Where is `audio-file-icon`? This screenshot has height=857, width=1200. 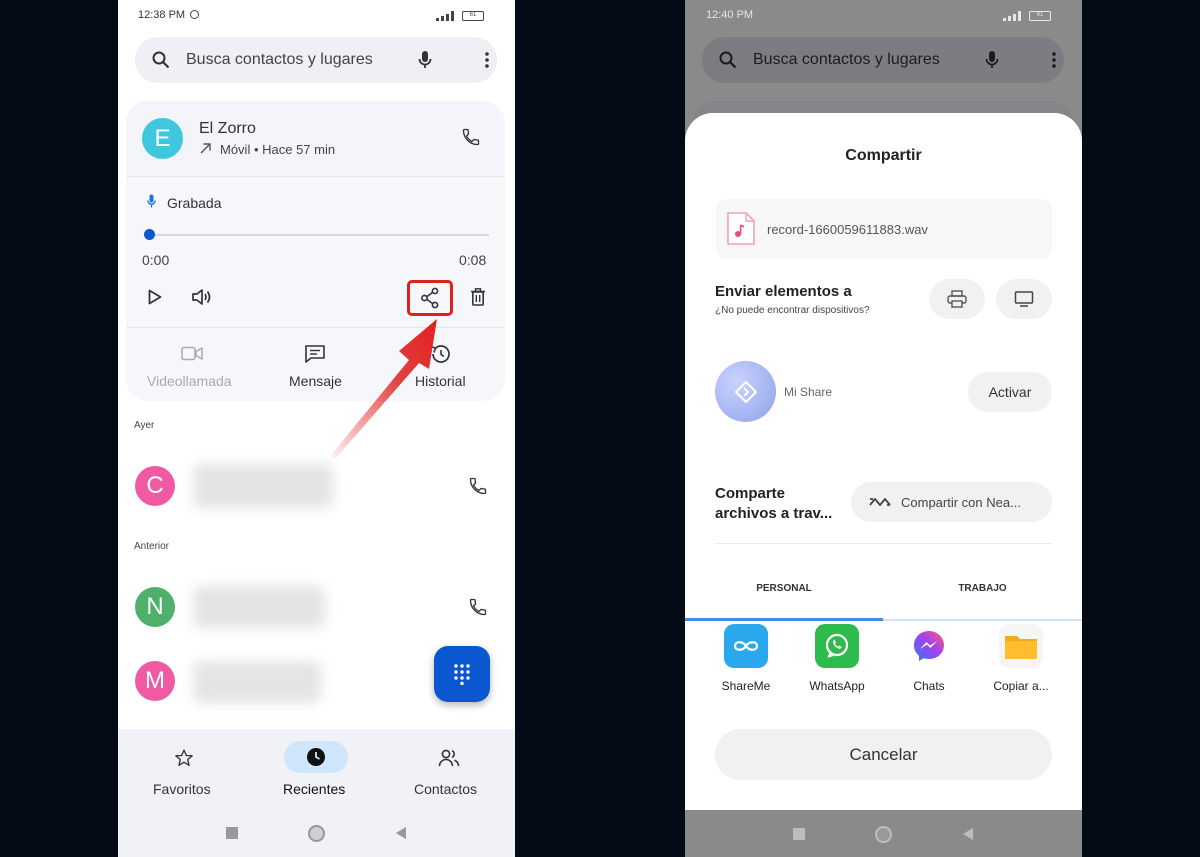 audio-file-icon is located at coordinates (741, 228).